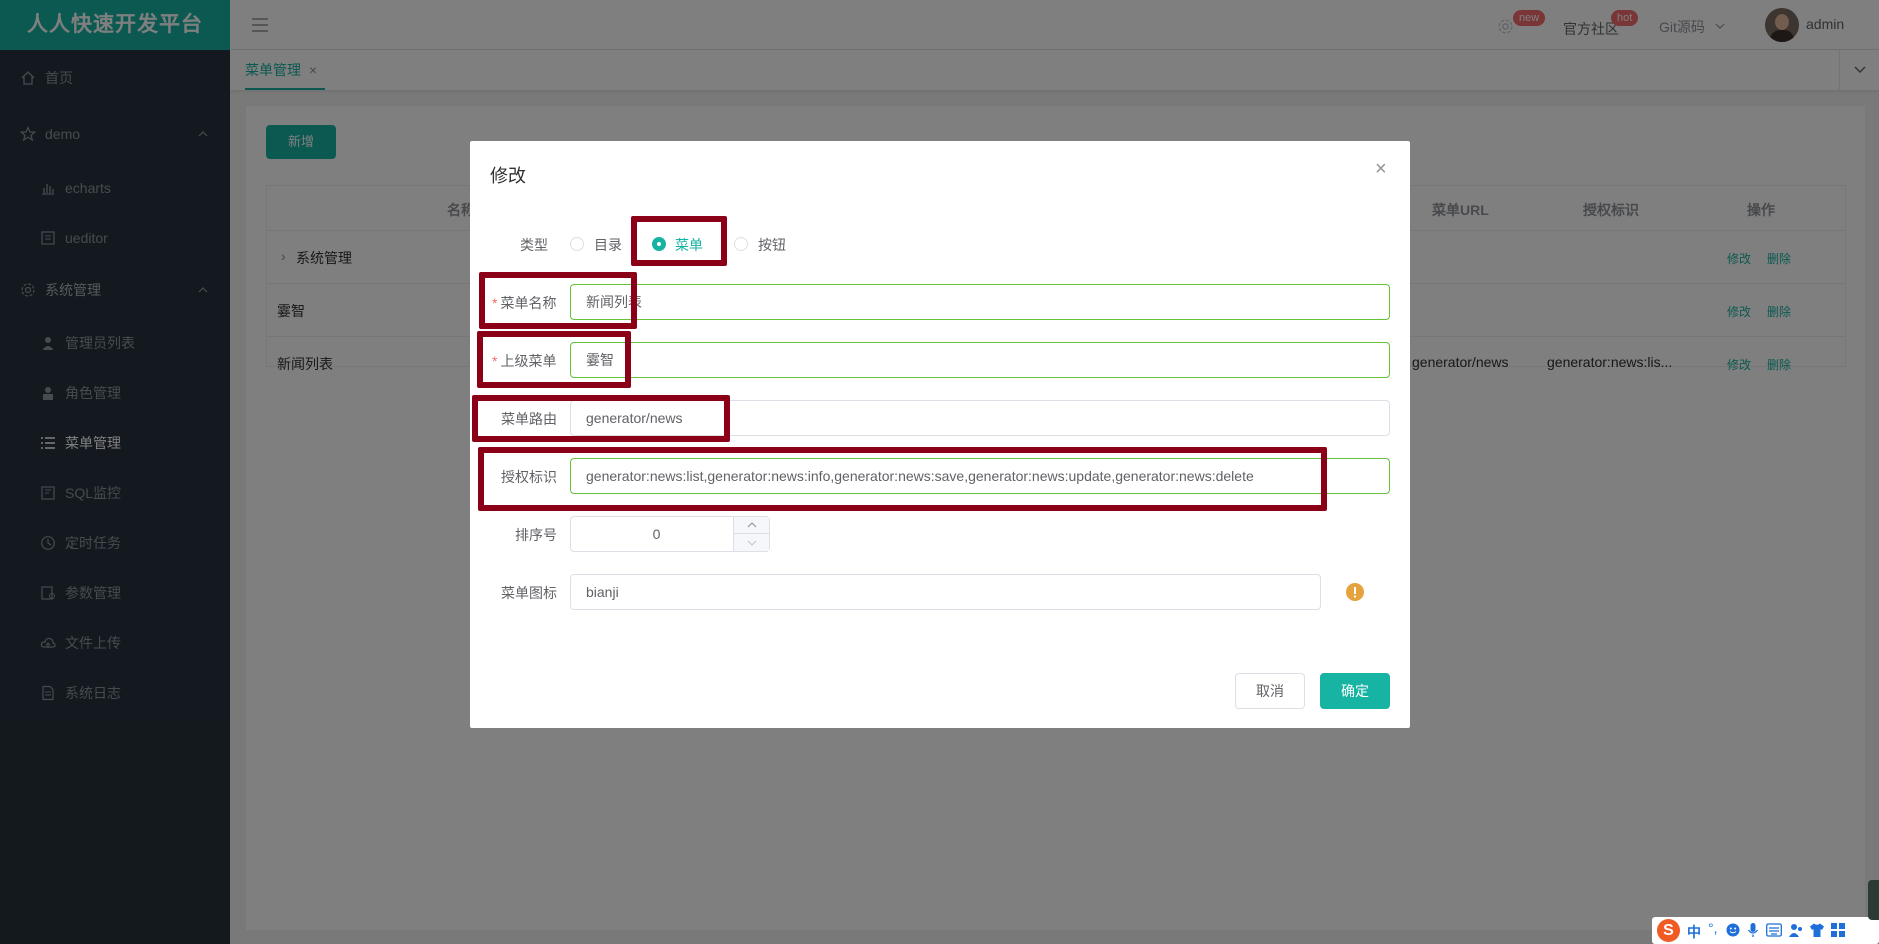  What do you see at coordinates (1817, 930) in the screenshot?
I see `skin-shirt-icon` at bounding box center [1817, 930].